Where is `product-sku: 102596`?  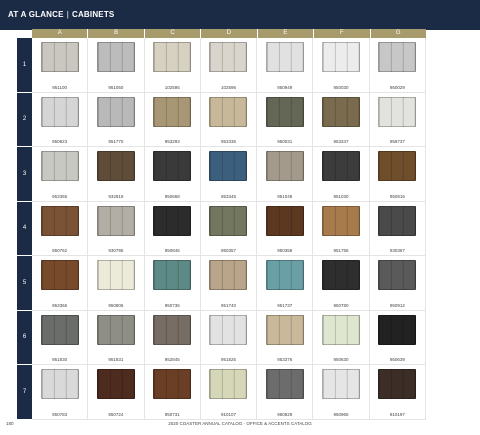
product-sku: 102596 is located at coordinates (228, 87).